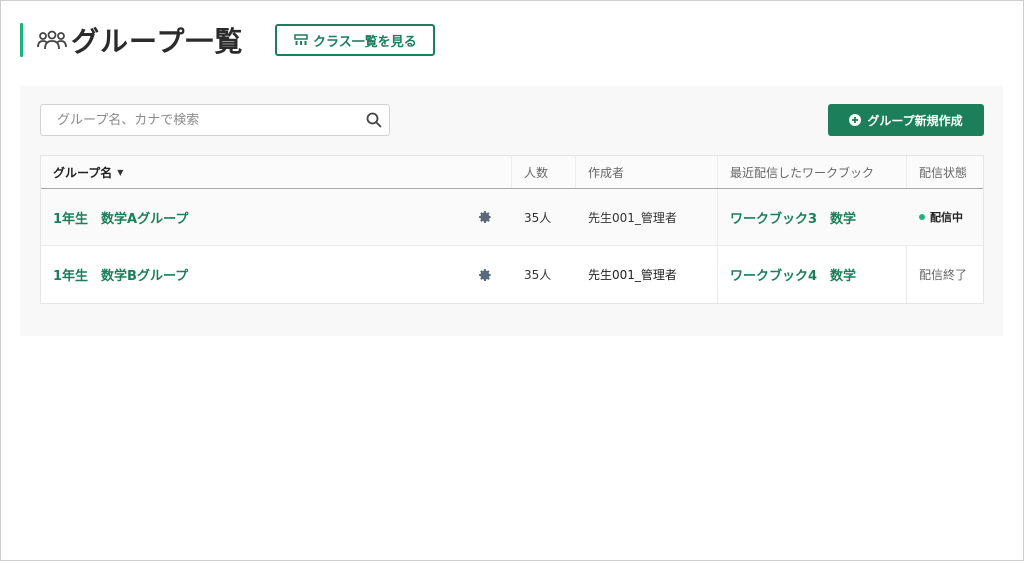 The image size is (1024, 561). Describe the element at coordinates (276, 274) in the screenshot. I see `group-cell: 1年生 数学Bグループ` at that location.